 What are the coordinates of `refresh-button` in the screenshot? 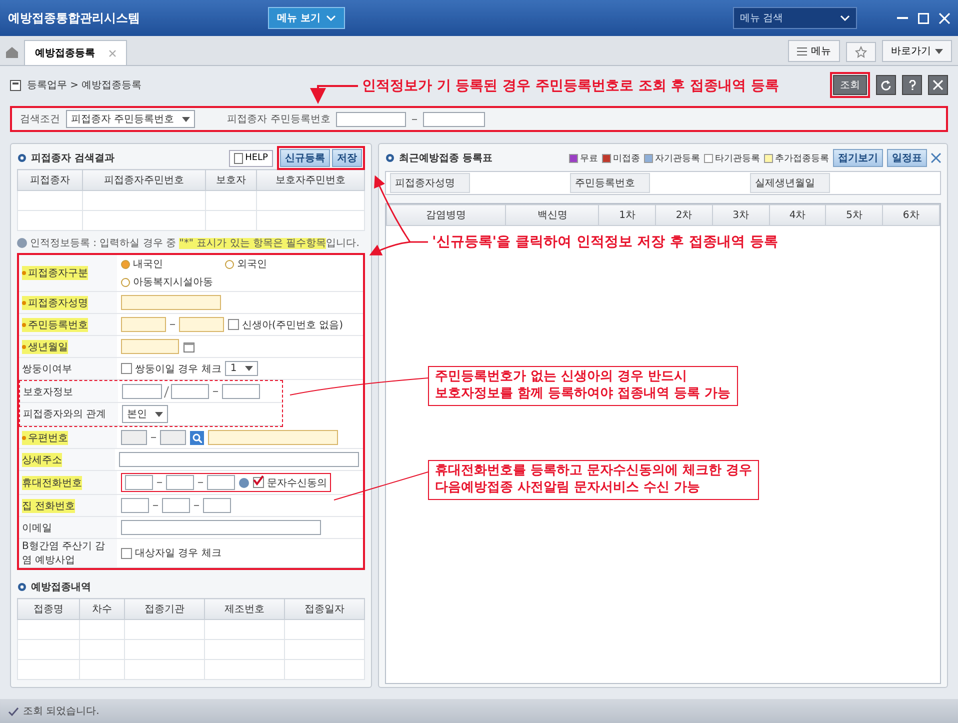 It's located at (886, 85).